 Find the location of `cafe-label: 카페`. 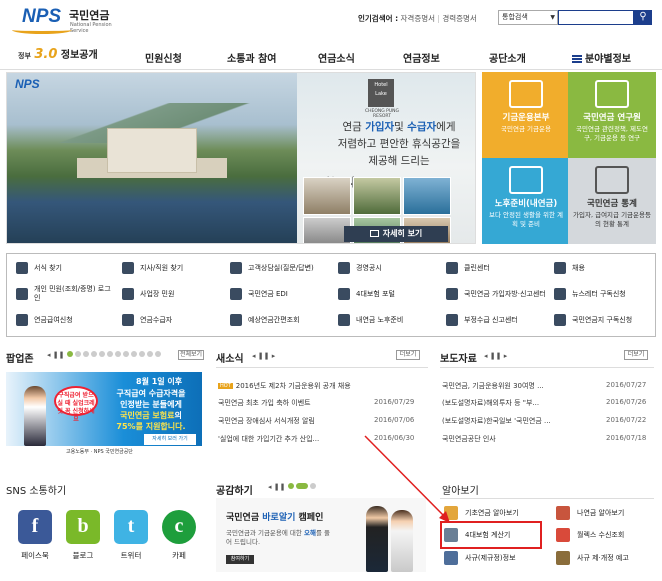

cafe-label: 카페 is located at coordinates (179, 555).